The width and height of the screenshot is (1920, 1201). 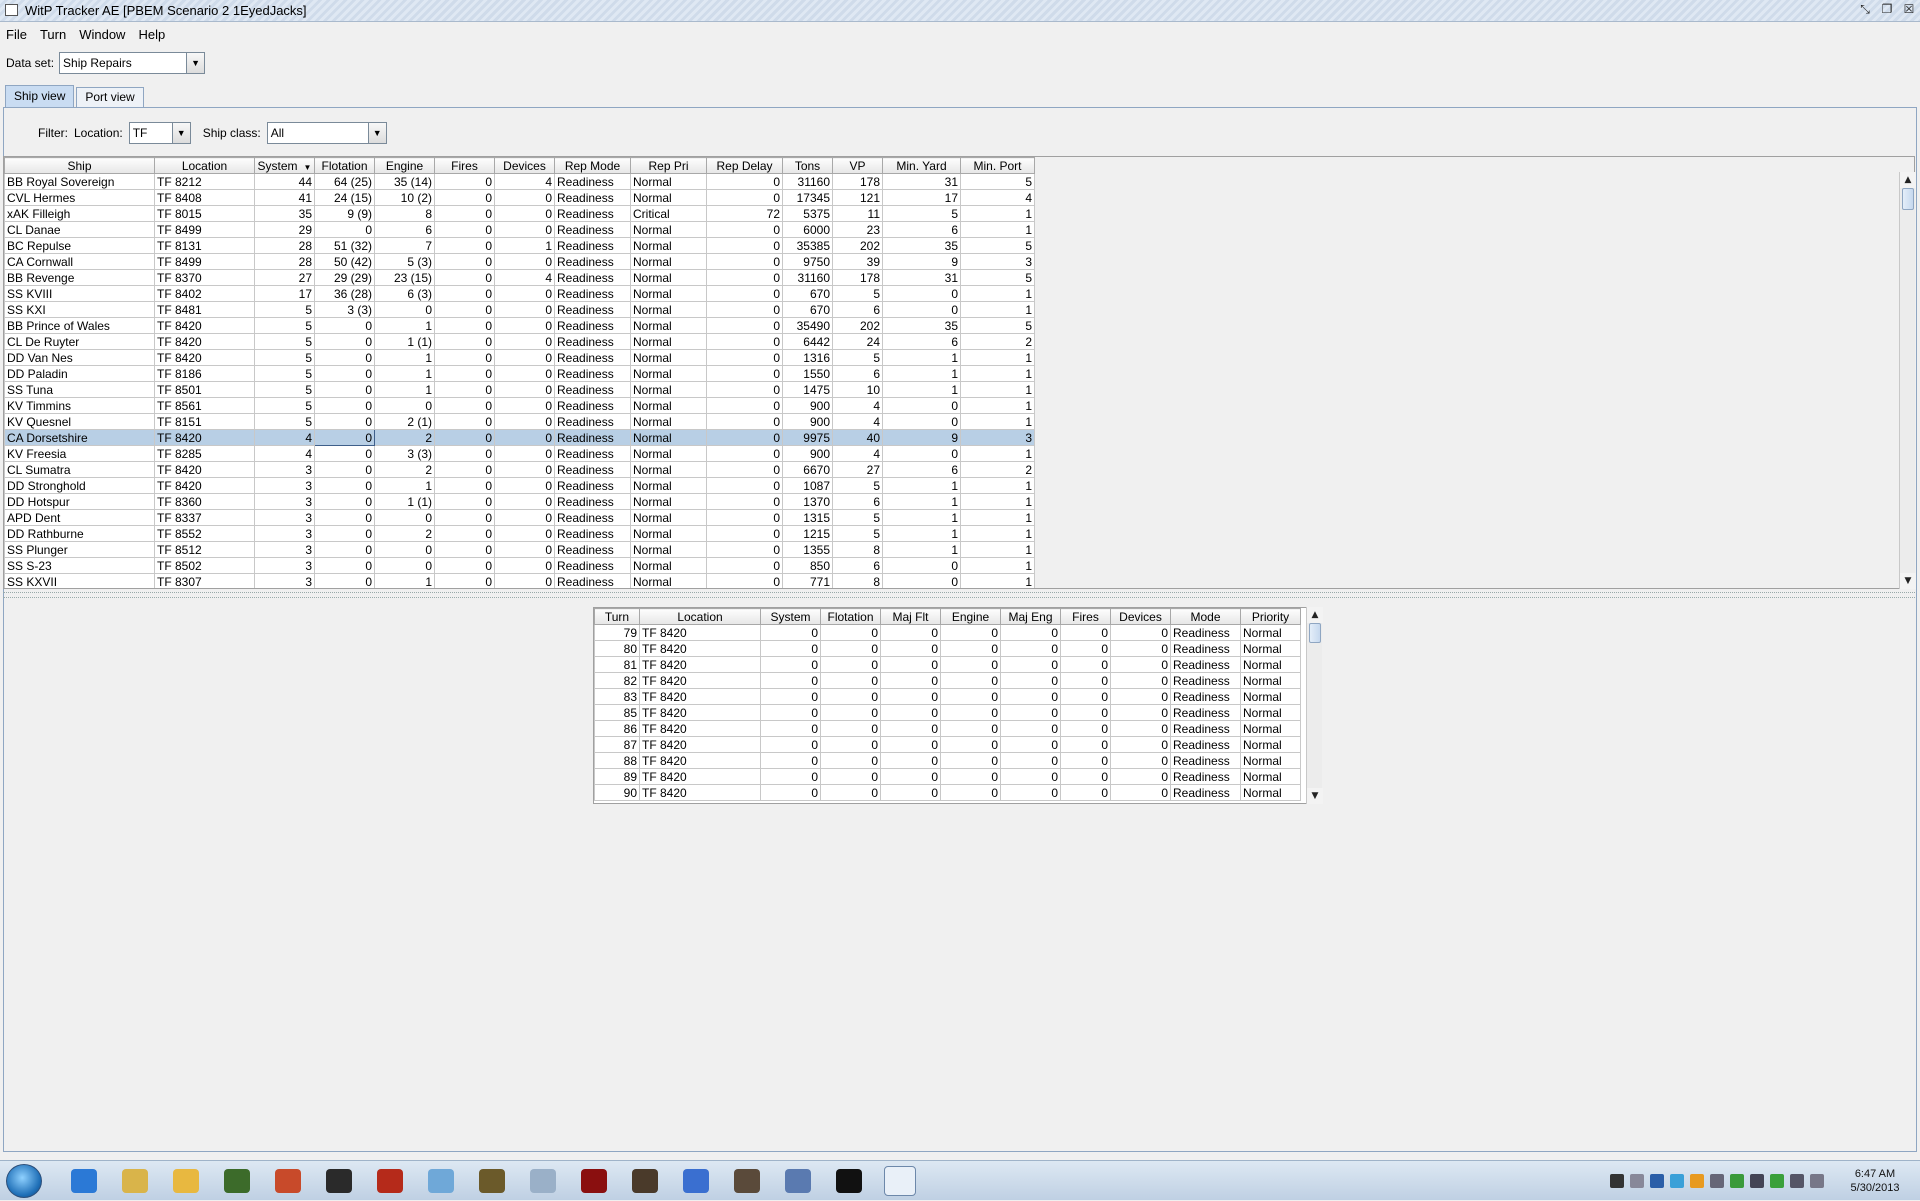 I want to click on editor-icon, so click(x=798, y=1181).